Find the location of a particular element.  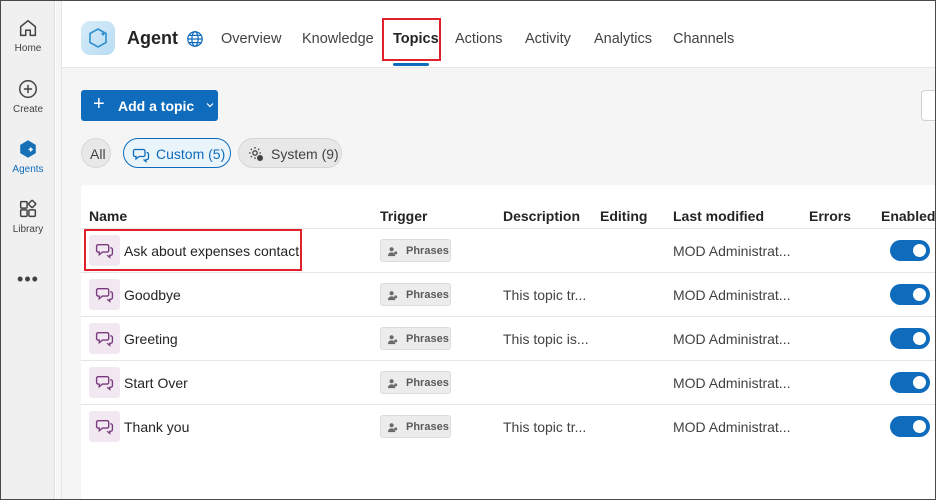

filter-label: All is located at coordinates (98, 154).